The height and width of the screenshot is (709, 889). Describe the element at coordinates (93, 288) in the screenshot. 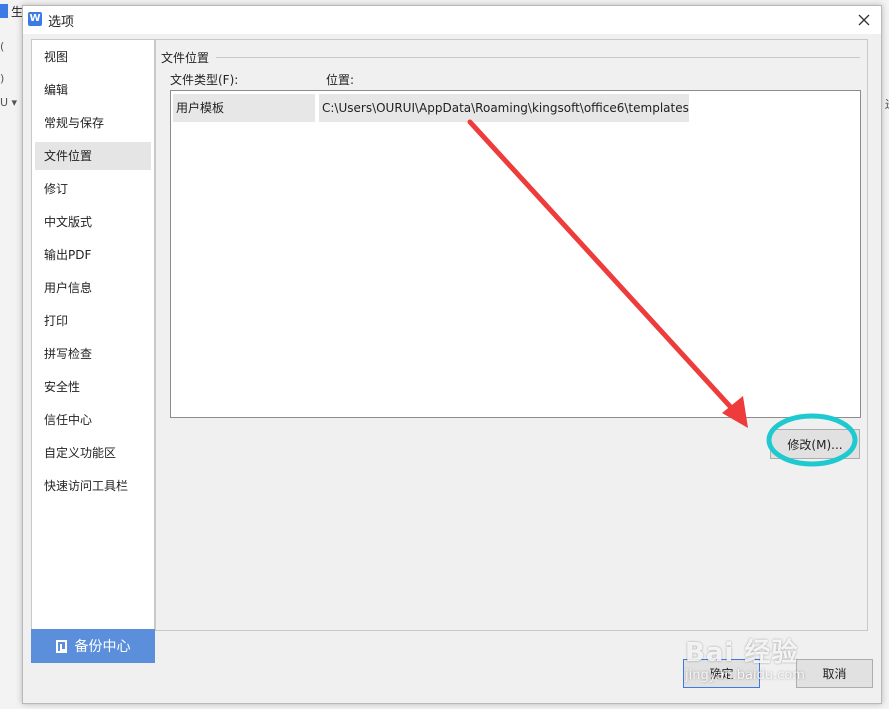

I see `sidebar-item: 用户信息` at that location.